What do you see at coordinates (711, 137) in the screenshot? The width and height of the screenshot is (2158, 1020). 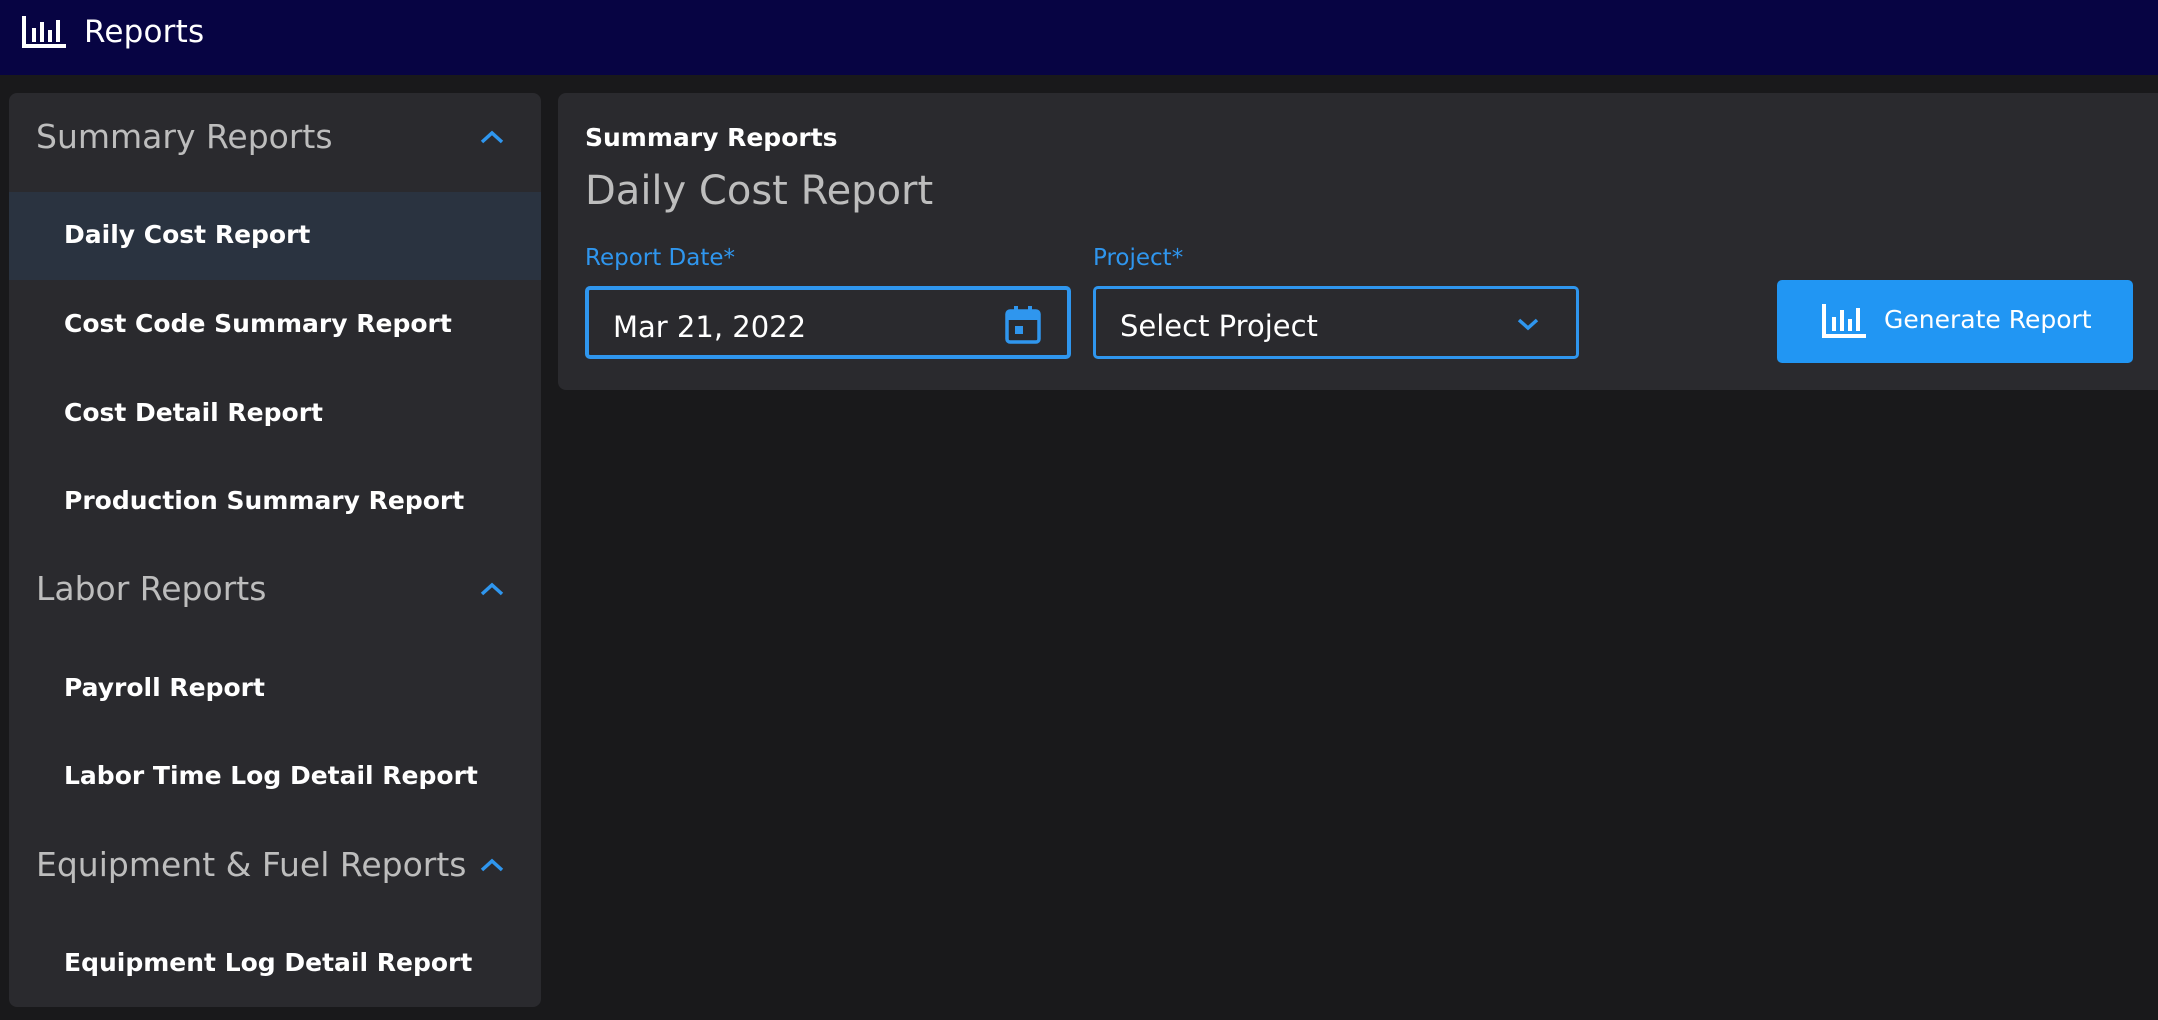 I see `breadcrumb: Summary Reports` at bounding box center [711, 137].